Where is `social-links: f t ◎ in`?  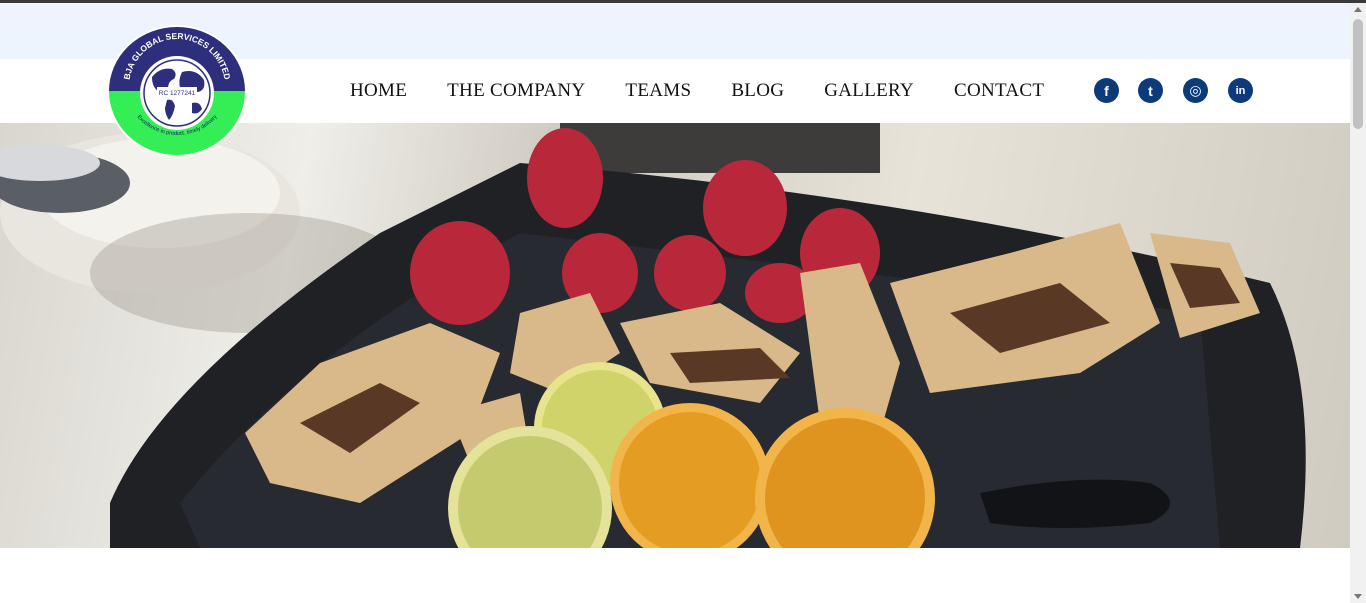
social-links: f t ◎ in is located at coordinates (1173, 90).